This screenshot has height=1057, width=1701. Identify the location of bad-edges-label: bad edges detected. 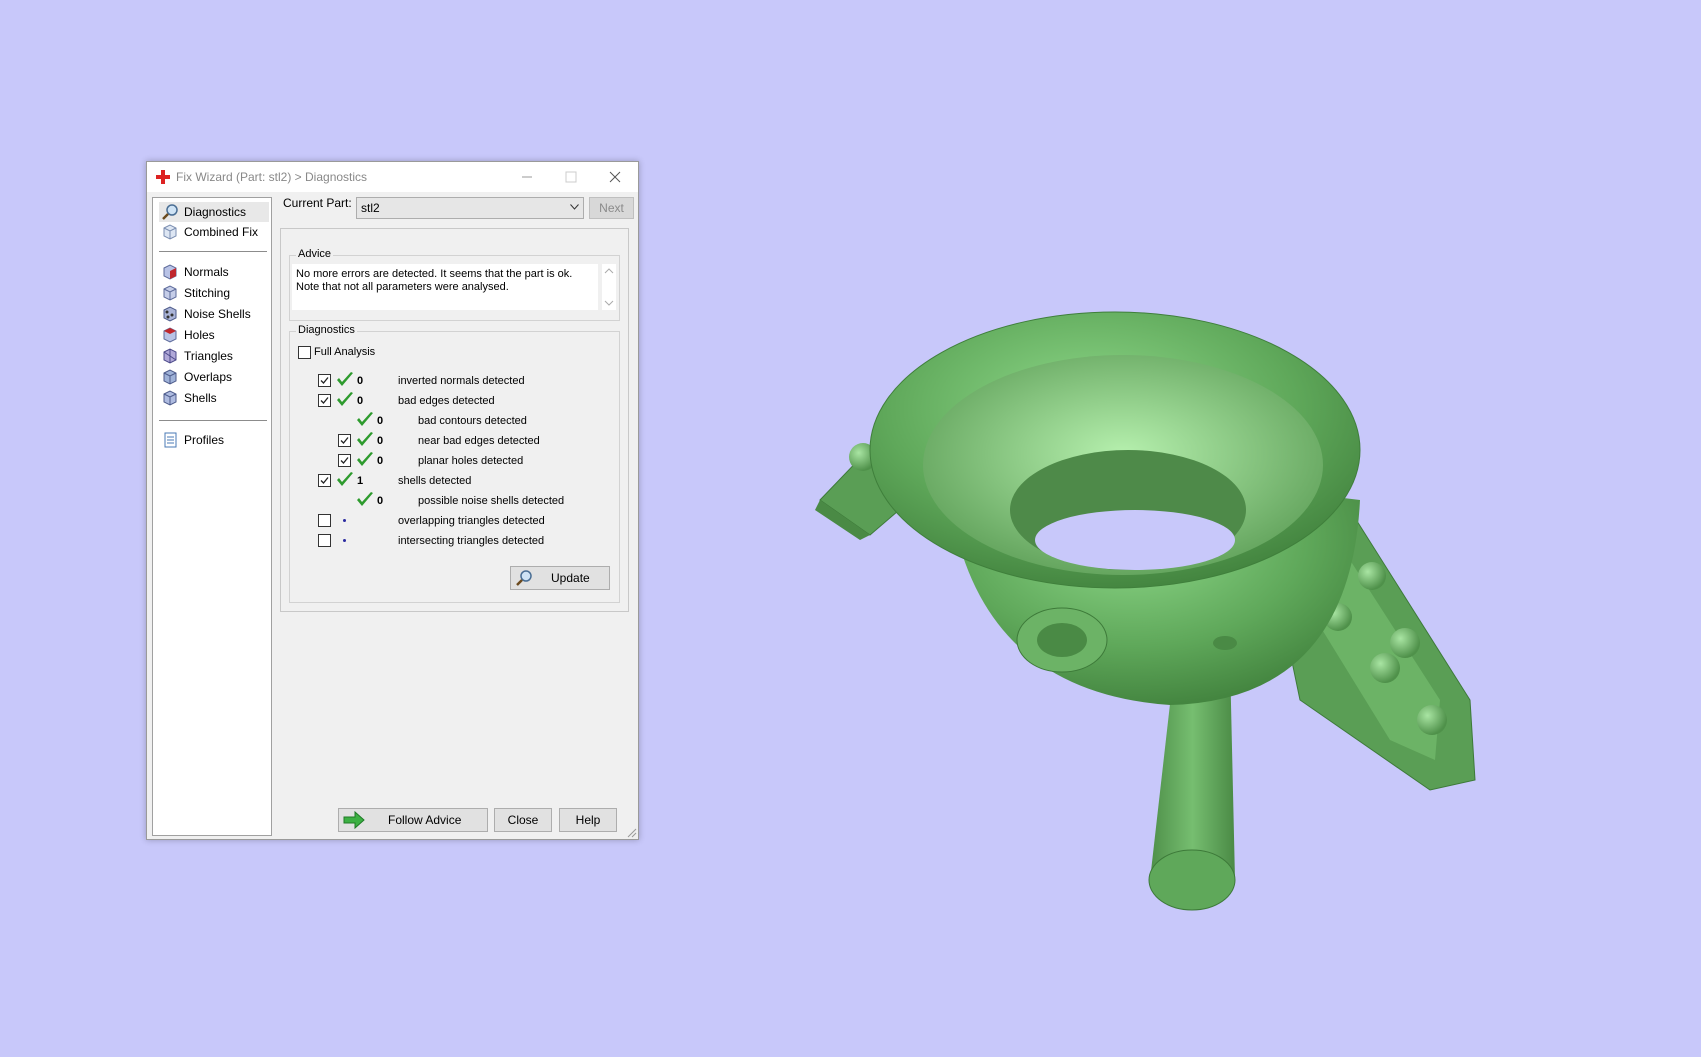
(446, 401).